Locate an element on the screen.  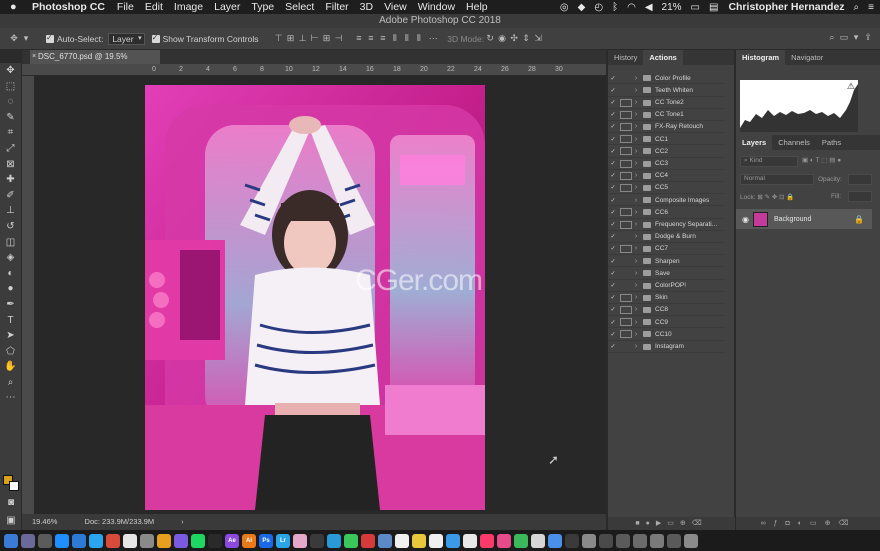
trash-icon is located at coordinates (691, 540).